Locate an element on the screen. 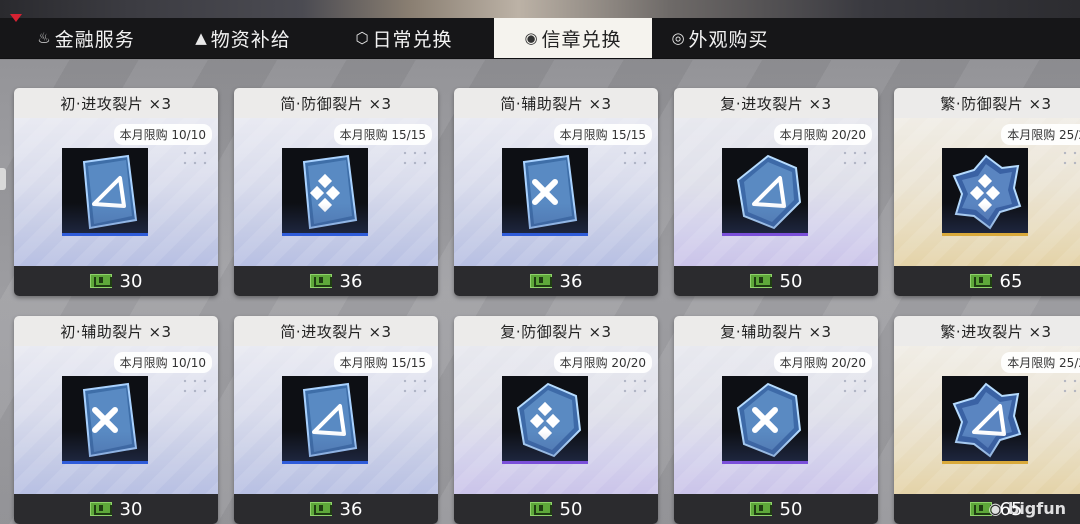  shop-item-card: 初·进攻裂片 ×3 本月限购 10/10 30 is located at coordinates (116, 192).